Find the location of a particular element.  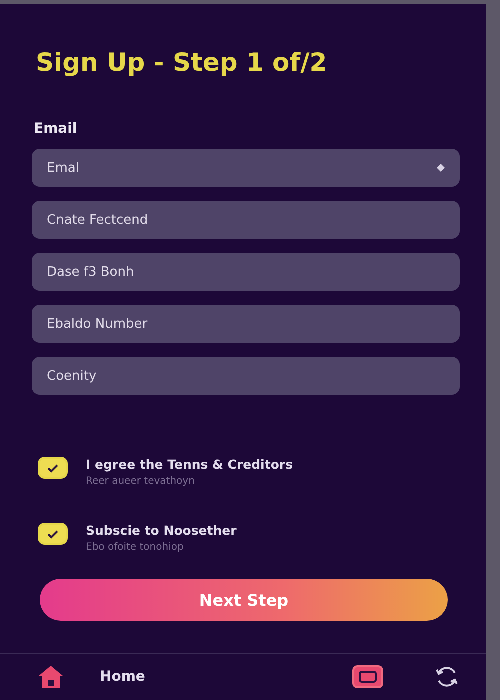

input-field: Coenity is located at coordinates (246, 376).